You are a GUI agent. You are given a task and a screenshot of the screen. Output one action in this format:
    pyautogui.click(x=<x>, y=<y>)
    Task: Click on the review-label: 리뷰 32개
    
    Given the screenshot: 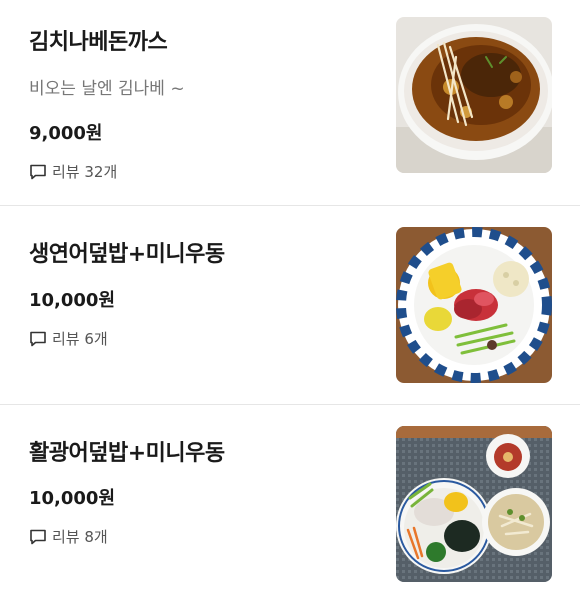 What is the action you would take?
    pyautogui.click(x=85, y=172)
    